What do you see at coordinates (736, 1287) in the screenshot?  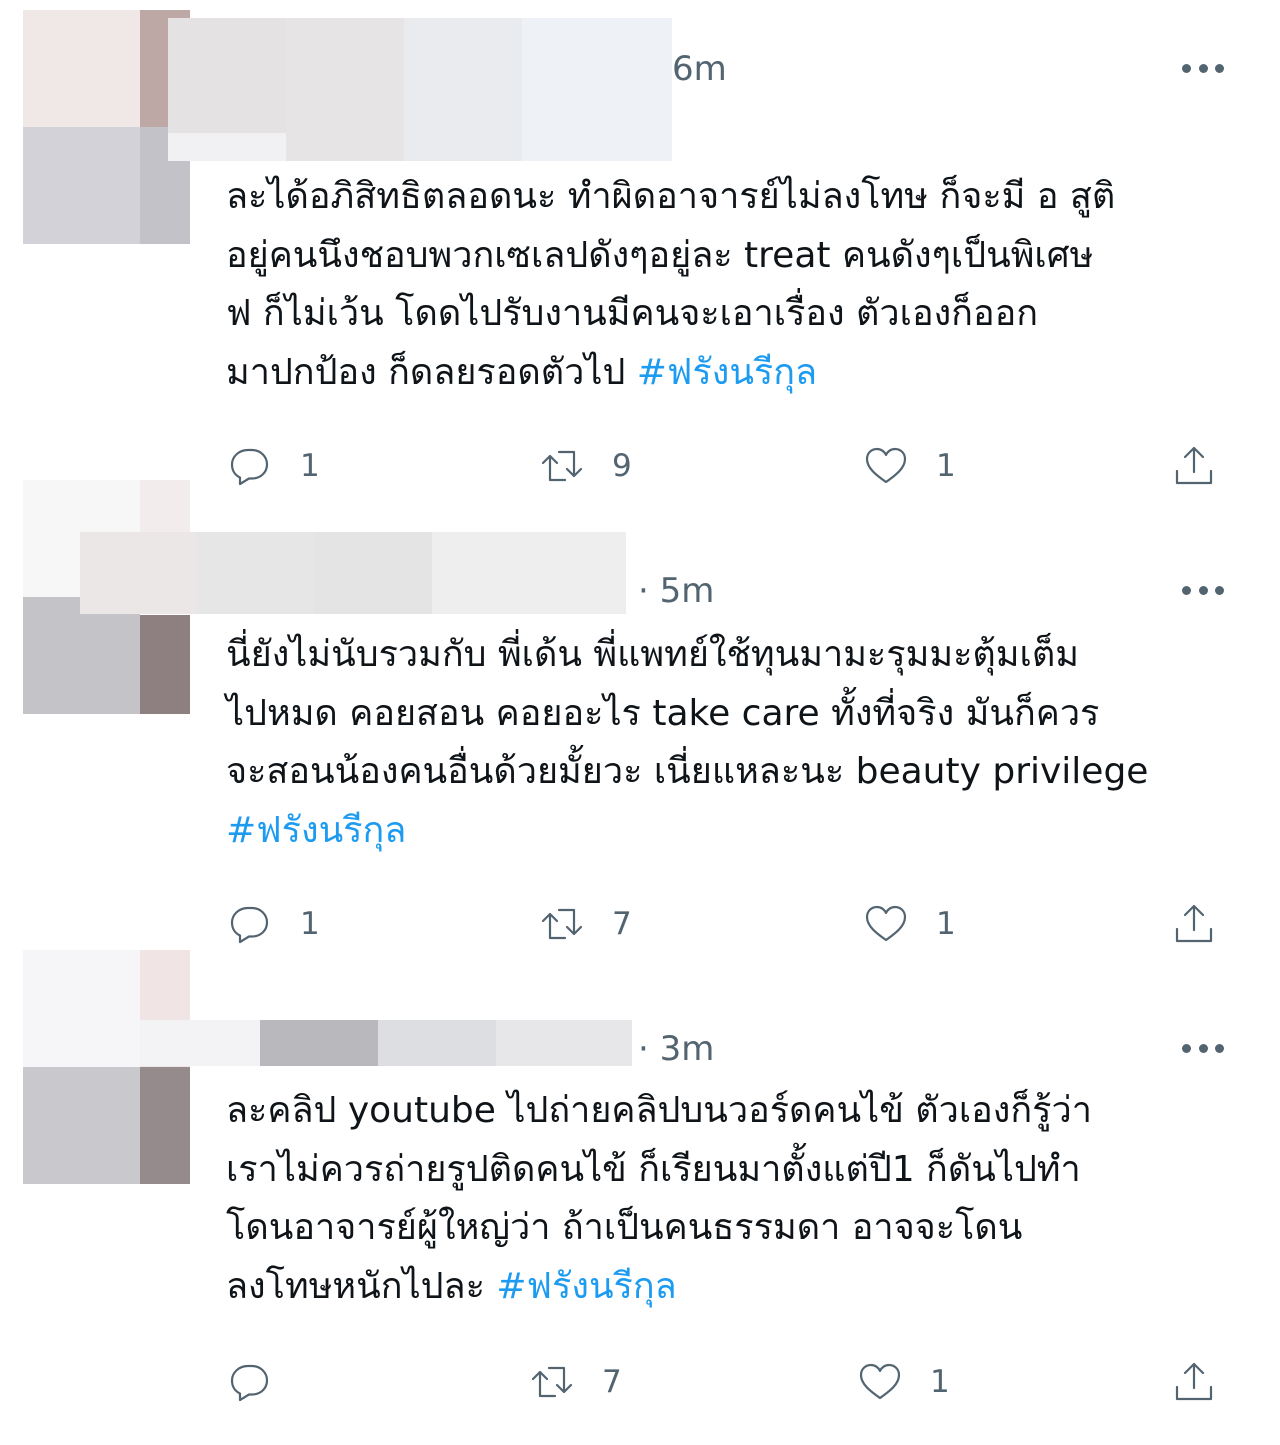 I see `tweet-text-line: ลงโทษหนักไปละ #ฟรังนรีกุล` at bounding box center [736, 1287].